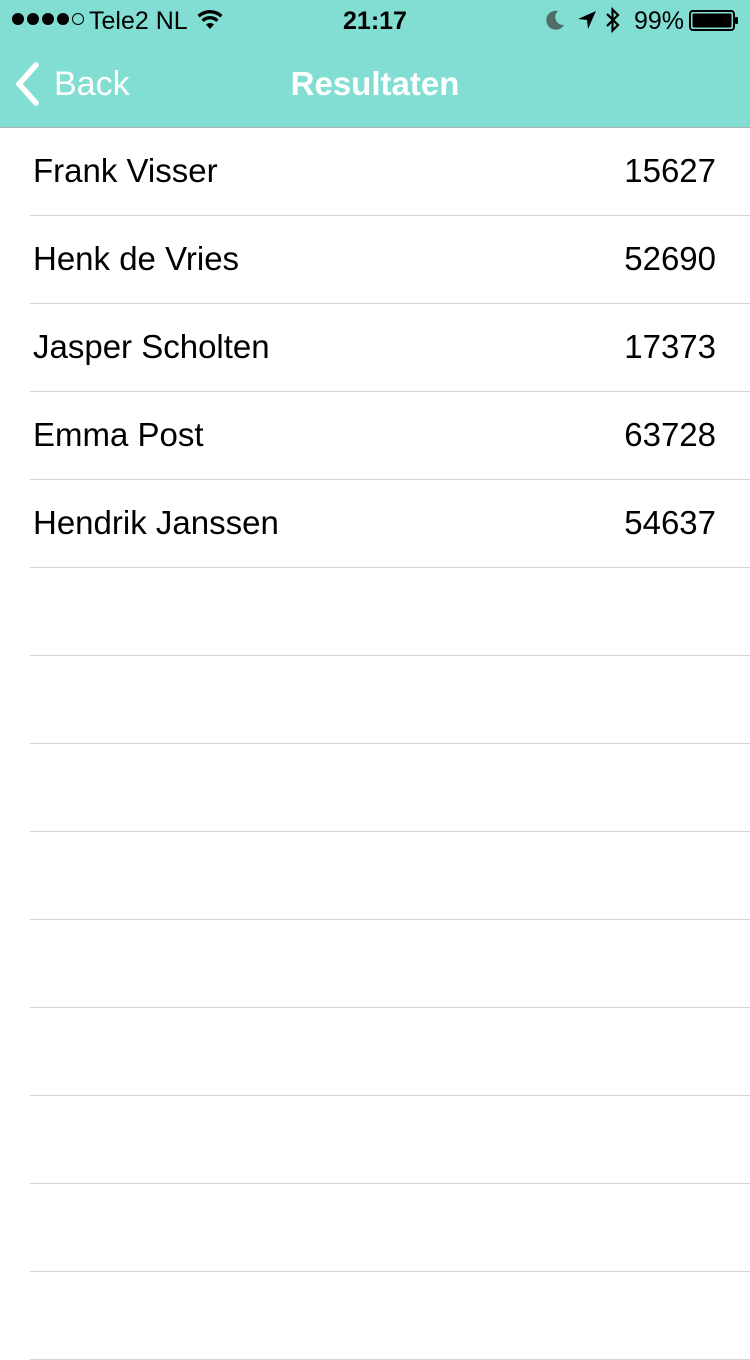 The width and height of the screenshot is (750, 1360). I want to click on status-bar: Tele2 NL 21:17 99%, so click(375, 20).